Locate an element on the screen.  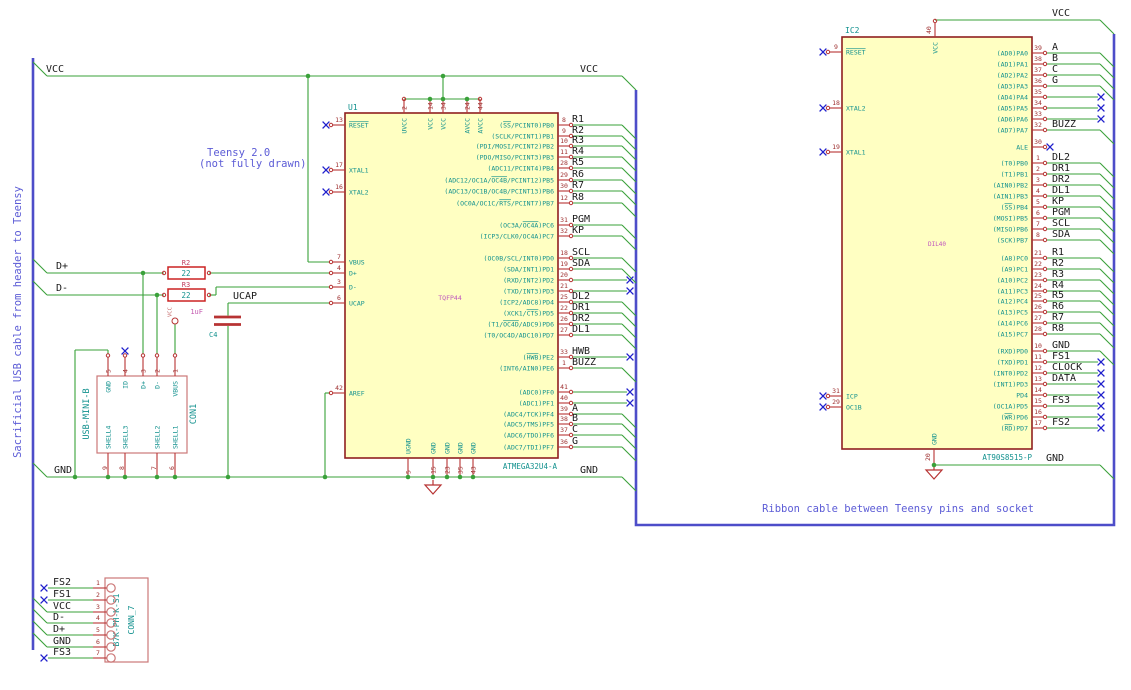
pin-name: (T0/OC4D/ADC10)PD7 is located at coordinates (519, 335).